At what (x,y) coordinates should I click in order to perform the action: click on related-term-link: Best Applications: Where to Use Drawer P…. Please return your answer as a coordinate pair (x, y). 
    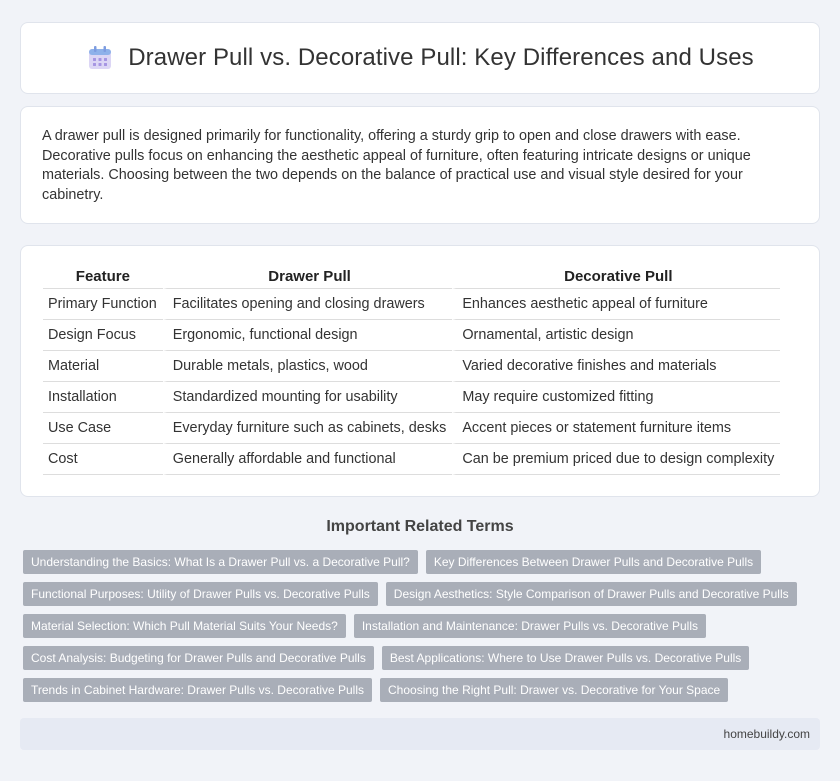
    Looking at the image, I should click on (565, 658).